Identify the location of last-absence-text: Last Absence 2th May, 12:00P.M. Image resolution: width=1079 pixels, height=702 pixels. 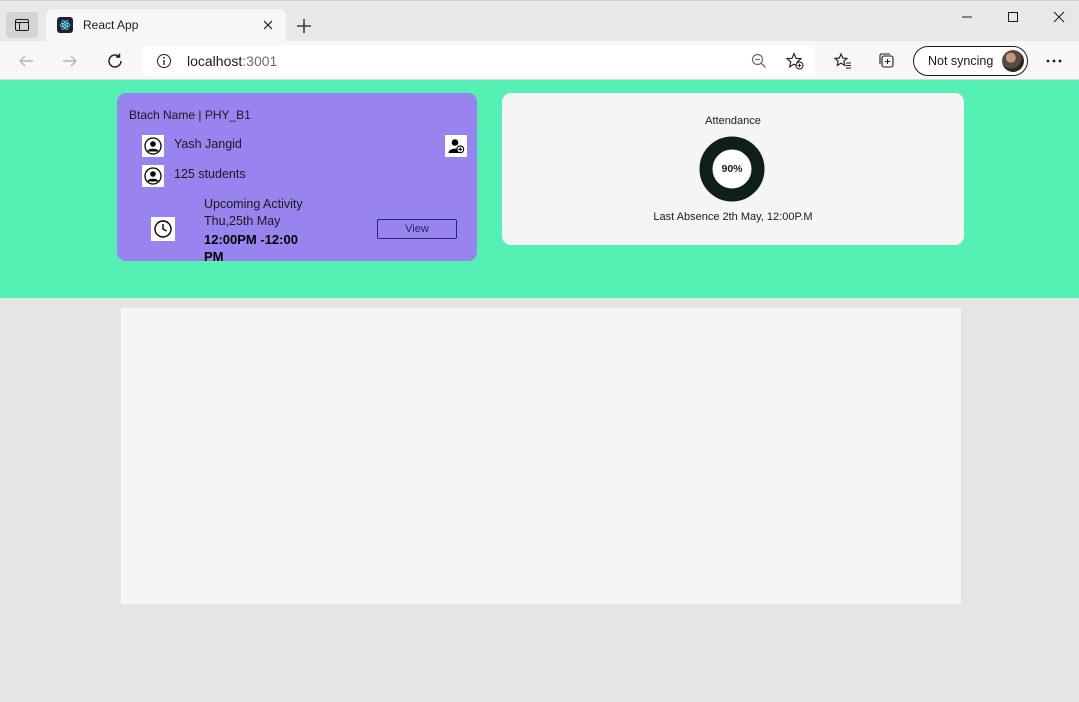
(733, 217).